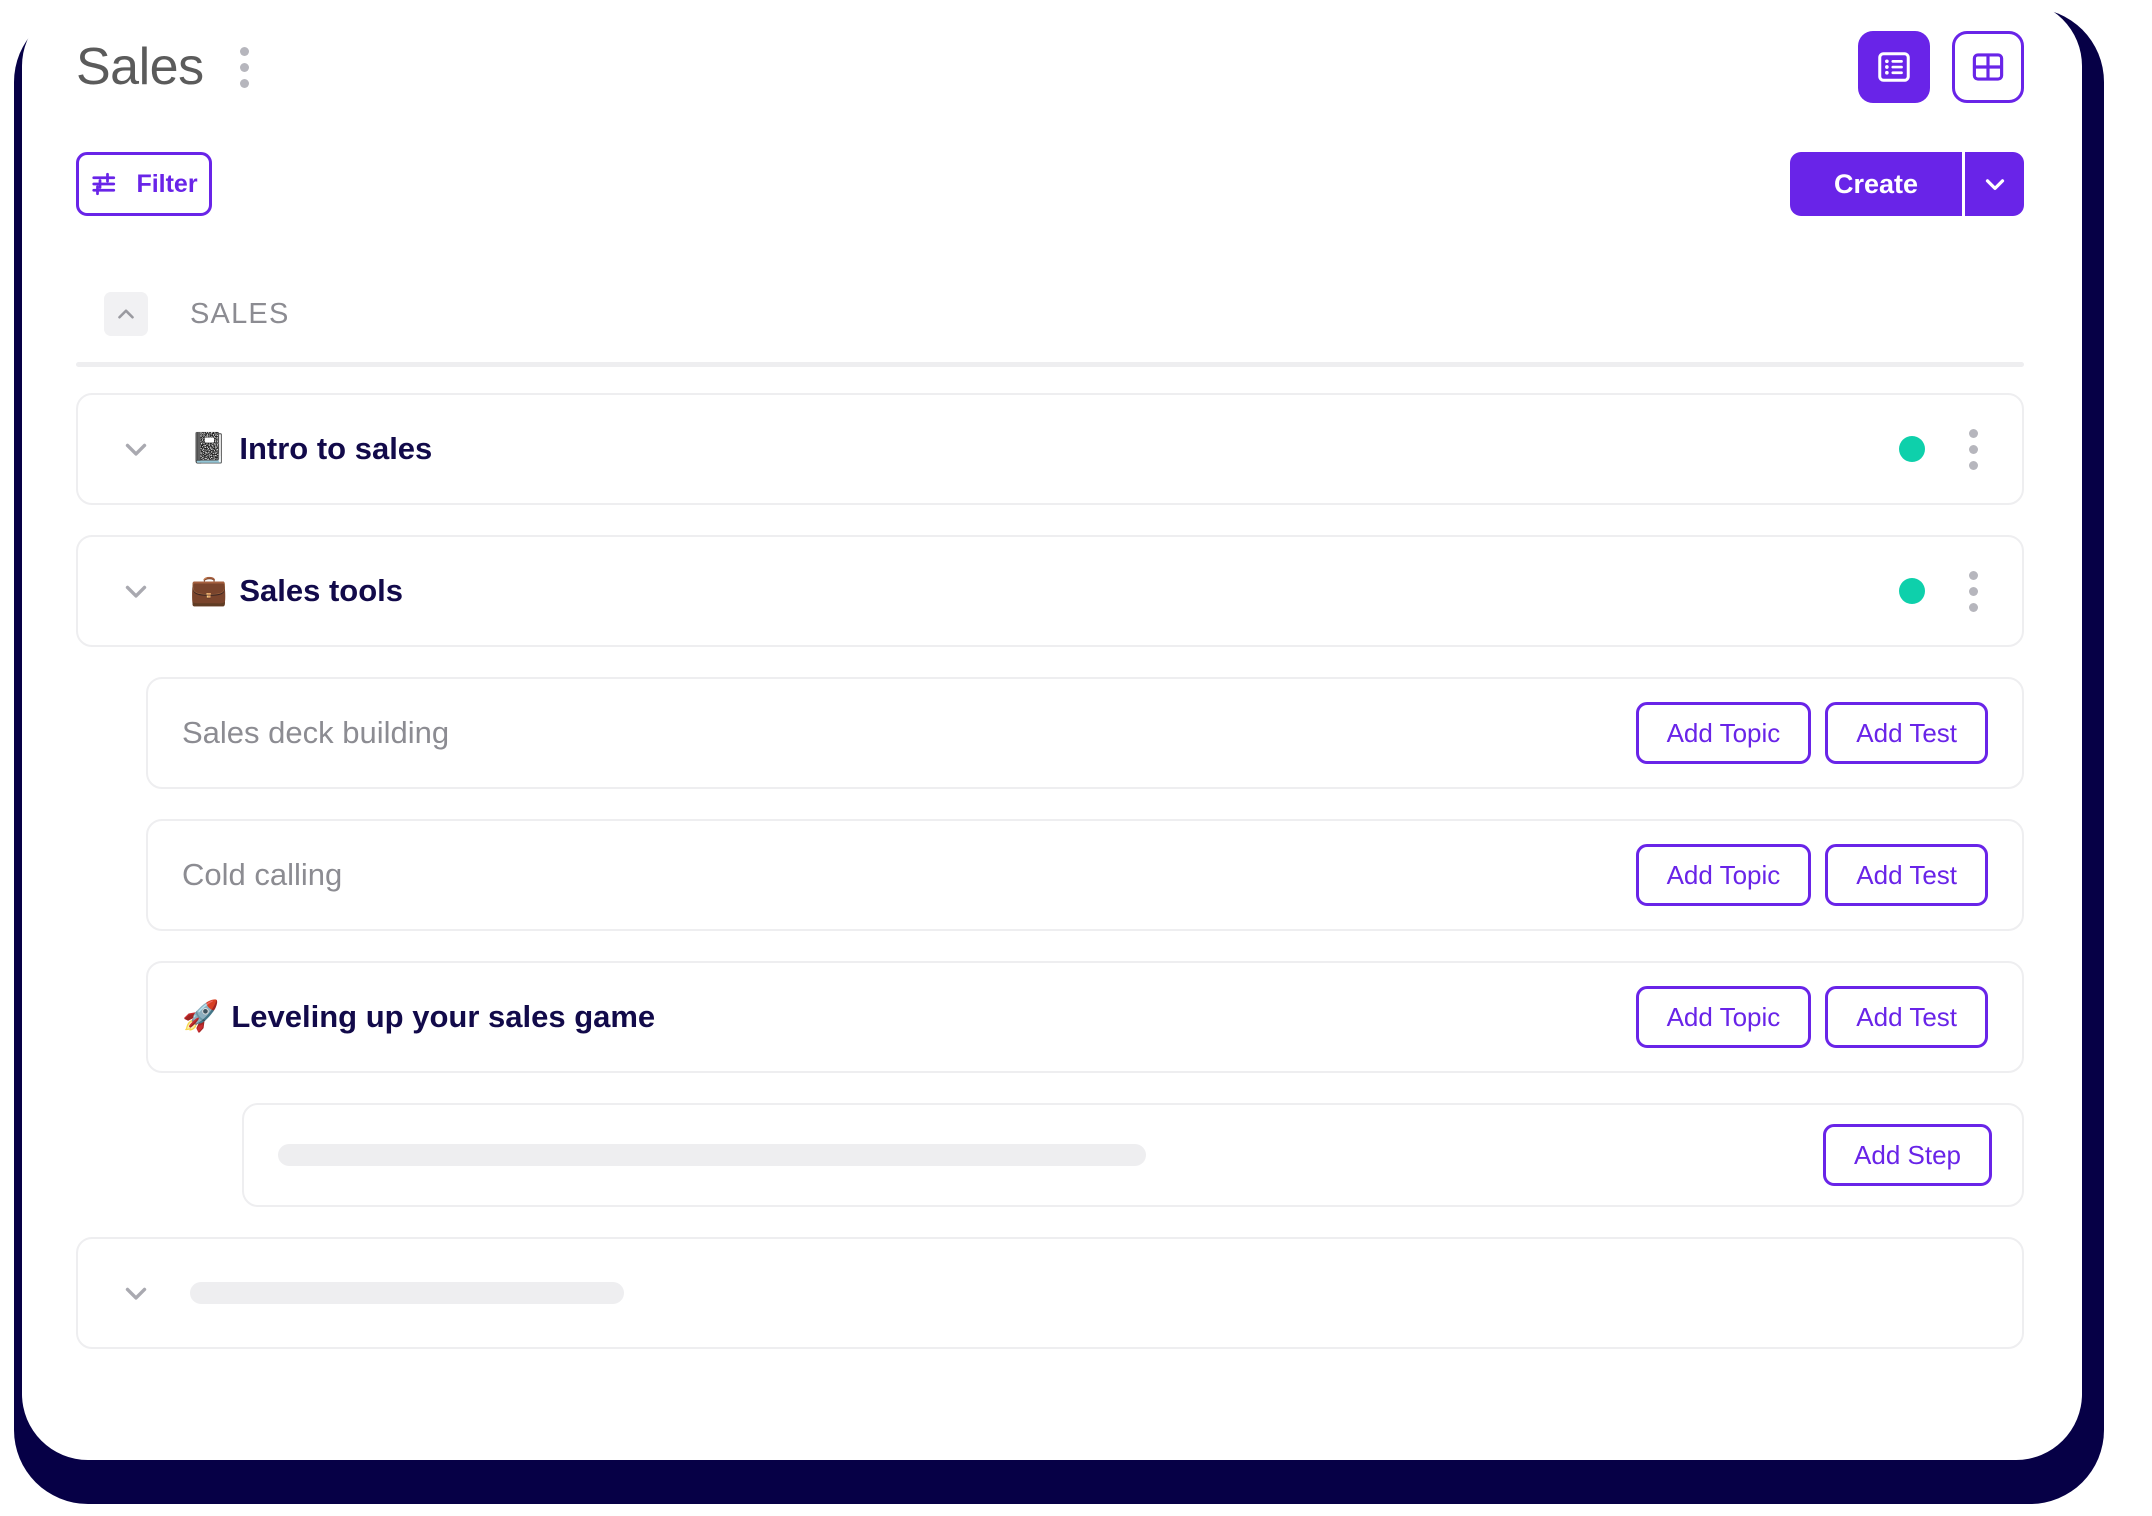 The width and height of the screenshot is (2152, 1516). I want to click on create-split-button: Create, so click(1906, 184).